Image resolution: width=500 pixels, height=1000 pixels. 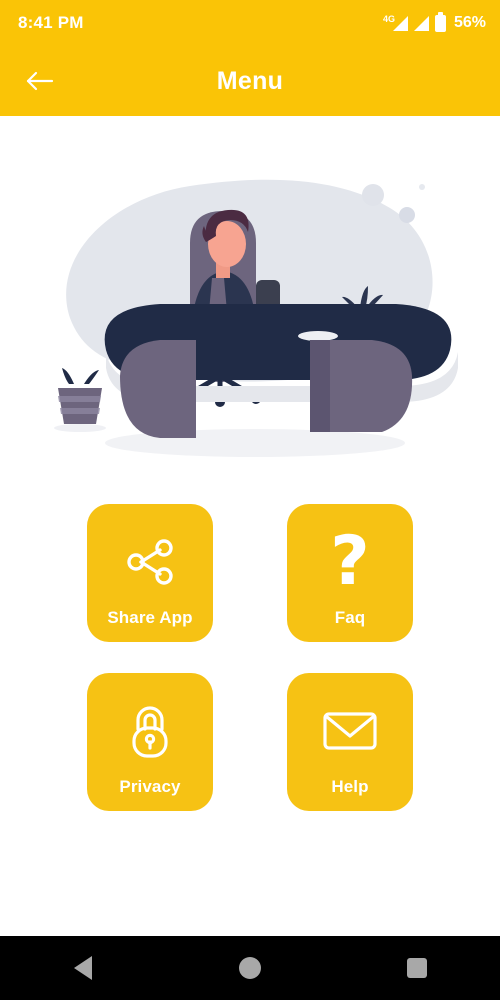 What do you see at coordinates (350, 731) in the screenshot?
I see `mail-icon` at bounding box center [350, 731].